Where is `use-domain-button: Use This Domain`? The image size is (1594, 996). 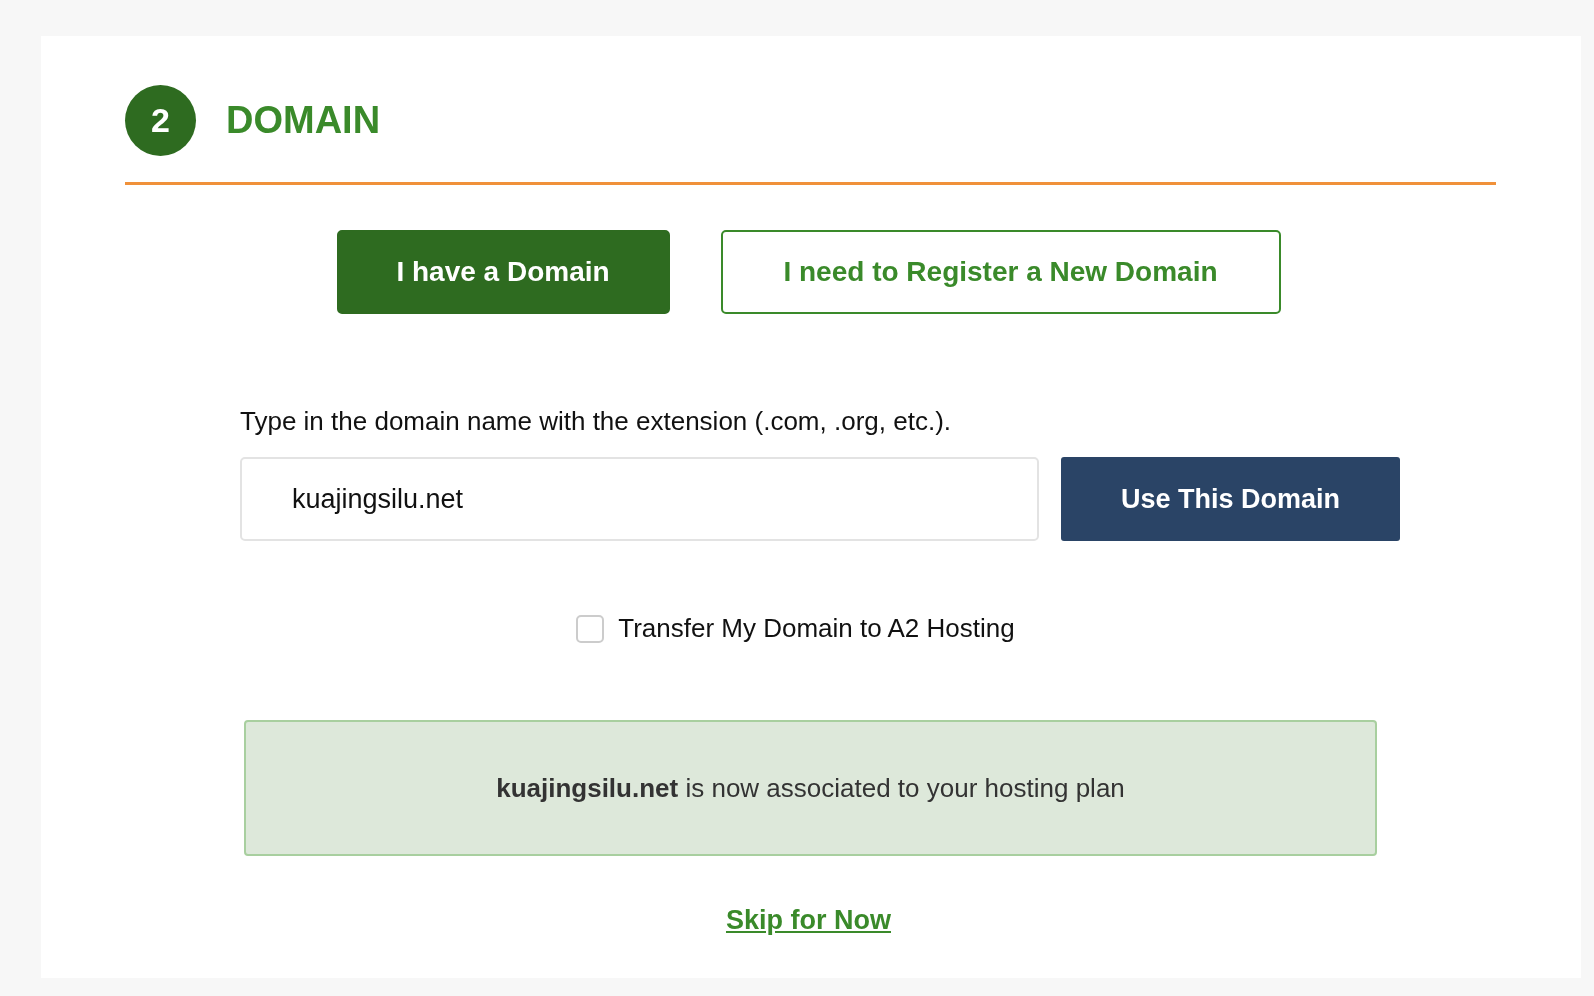
use-domain-button: Use This Domain is located at coordinates (1230, 499).